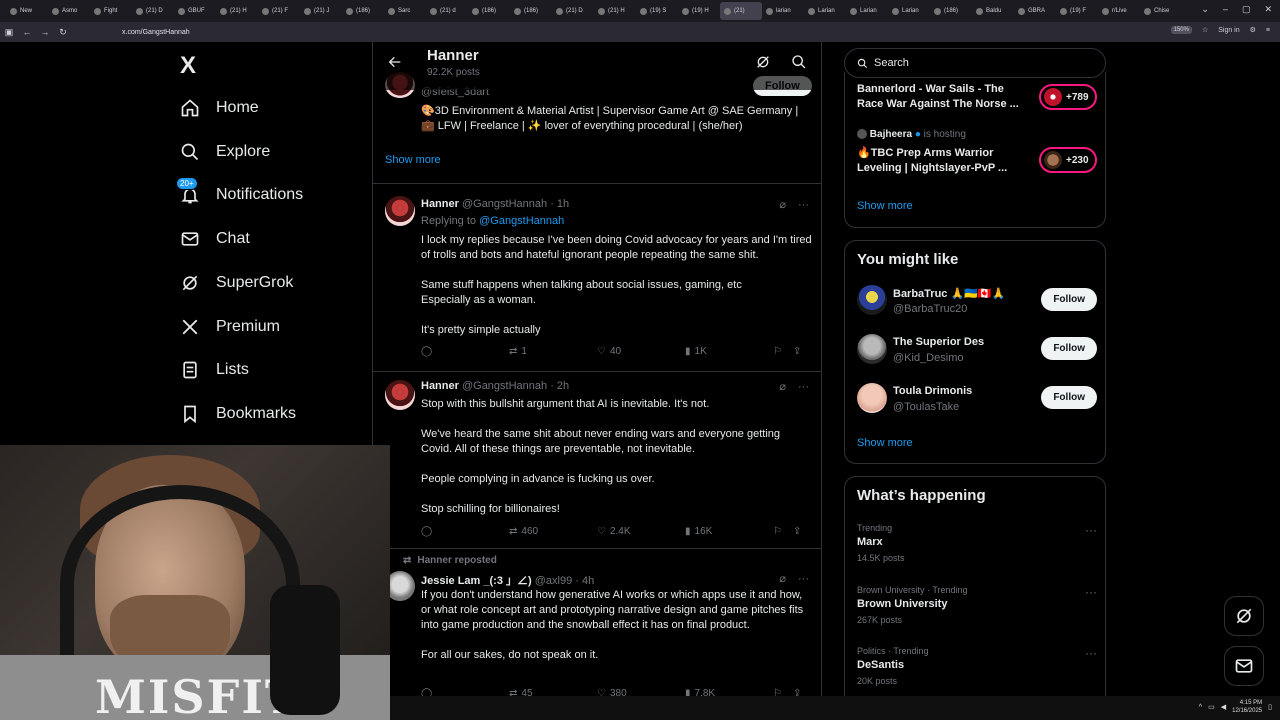 Image resolution: width=1280 pixels, height=720 pixels. Describe the element at coordinates (573, 11) in the screenshot. I see `browser-tab: (21) D` at that location.